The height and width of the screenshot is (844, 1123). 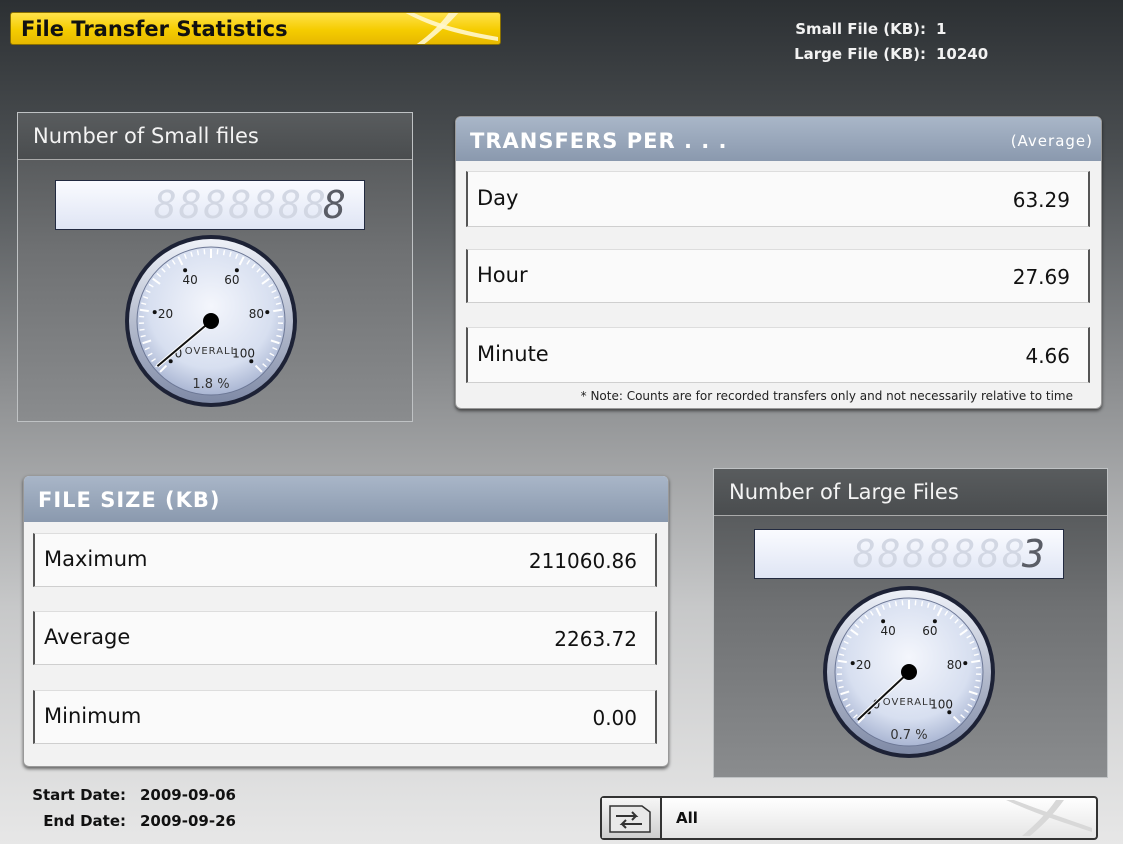 I want to click on large-file-label: Large File (KB):, so click(x=860, y=54).